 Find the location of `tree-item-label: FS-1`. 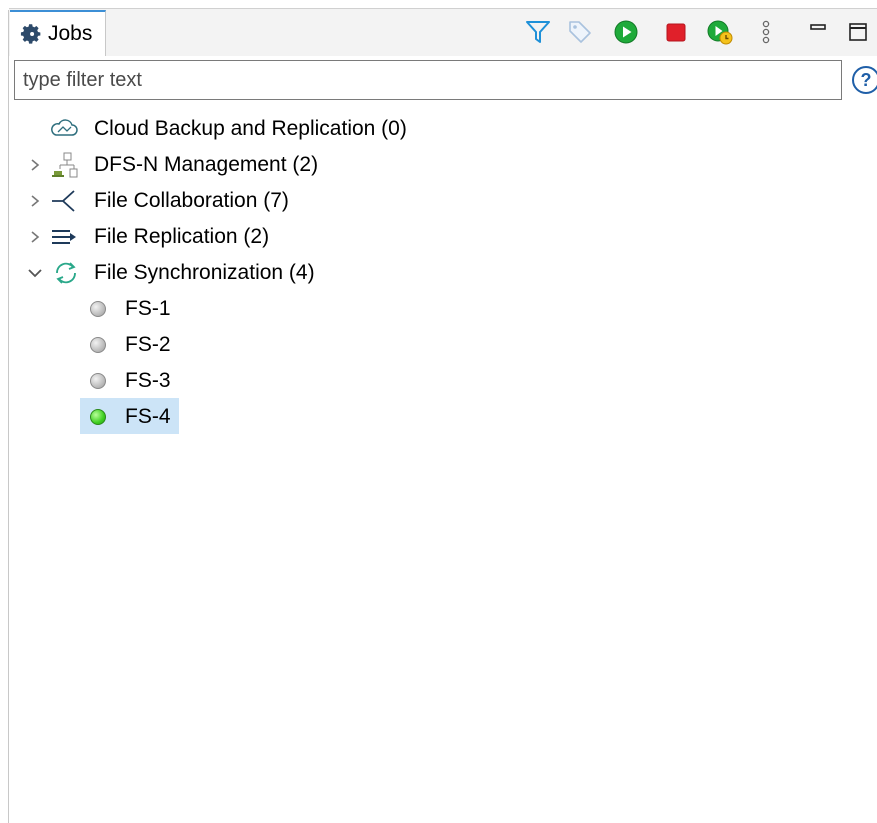

tree-item-label: FS-1 is located at coordinates (148, 308).